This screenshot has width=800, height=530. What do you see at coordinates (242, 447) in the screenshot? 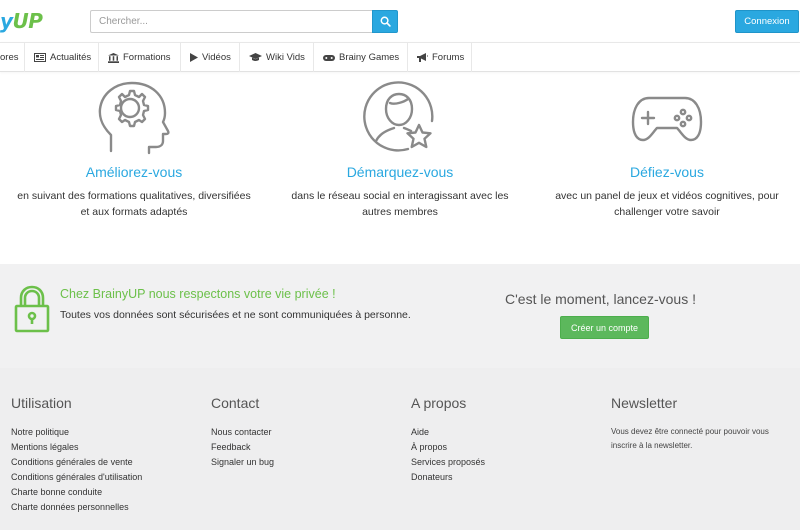
I see `footer-link: Feedback` at bounding box center [242, 447].